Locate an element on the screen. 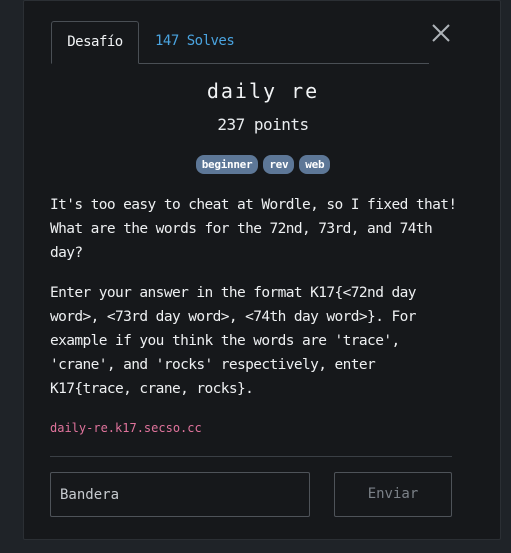 The height and width of the screenshot is (553, 511). tag-badge: beginner is located at coordinates (227, 164).